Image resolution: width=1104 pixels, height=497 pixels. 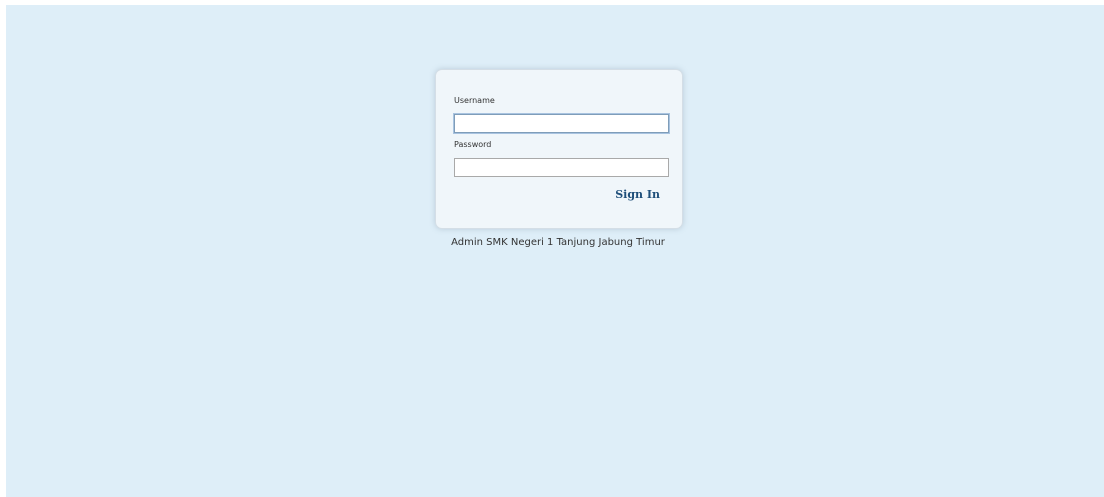 What do you see at coordinates (473, 144) in the screenshot?
I see `password-label: Password` at bounding box center [473, 144].